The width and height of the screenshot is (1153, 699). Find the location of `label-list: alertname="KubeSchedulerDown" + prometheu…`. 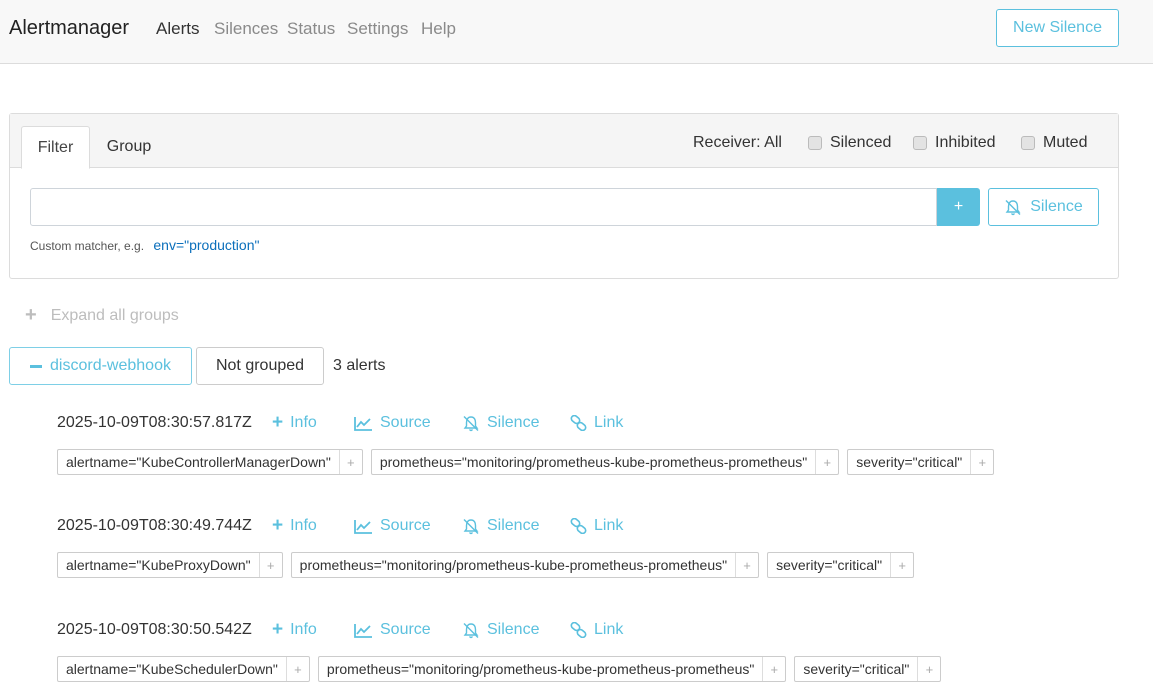

label-list: alertname="KubeSchedulerDown" + prometheu… is located at coordinates (503, 669).